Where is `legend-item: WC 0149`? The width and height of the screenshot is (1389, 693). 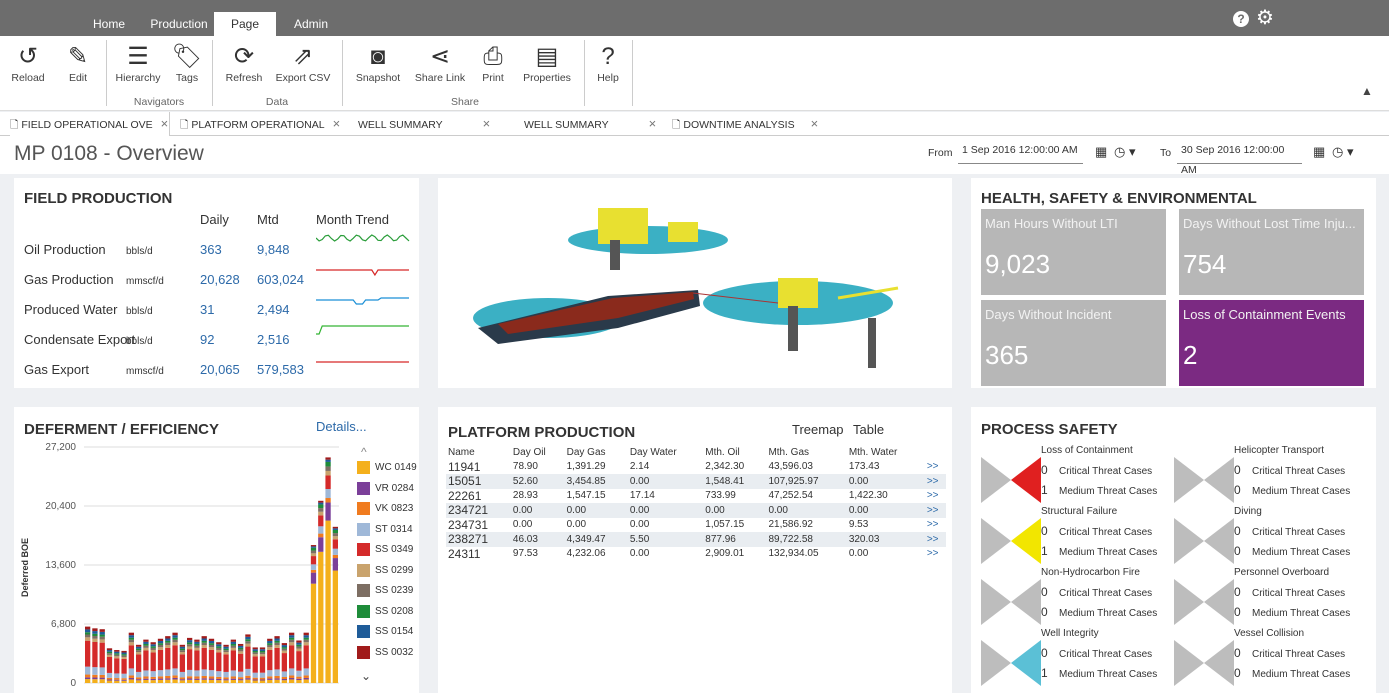
legend-item: WC 0149 is located at coordinates (387, 468).